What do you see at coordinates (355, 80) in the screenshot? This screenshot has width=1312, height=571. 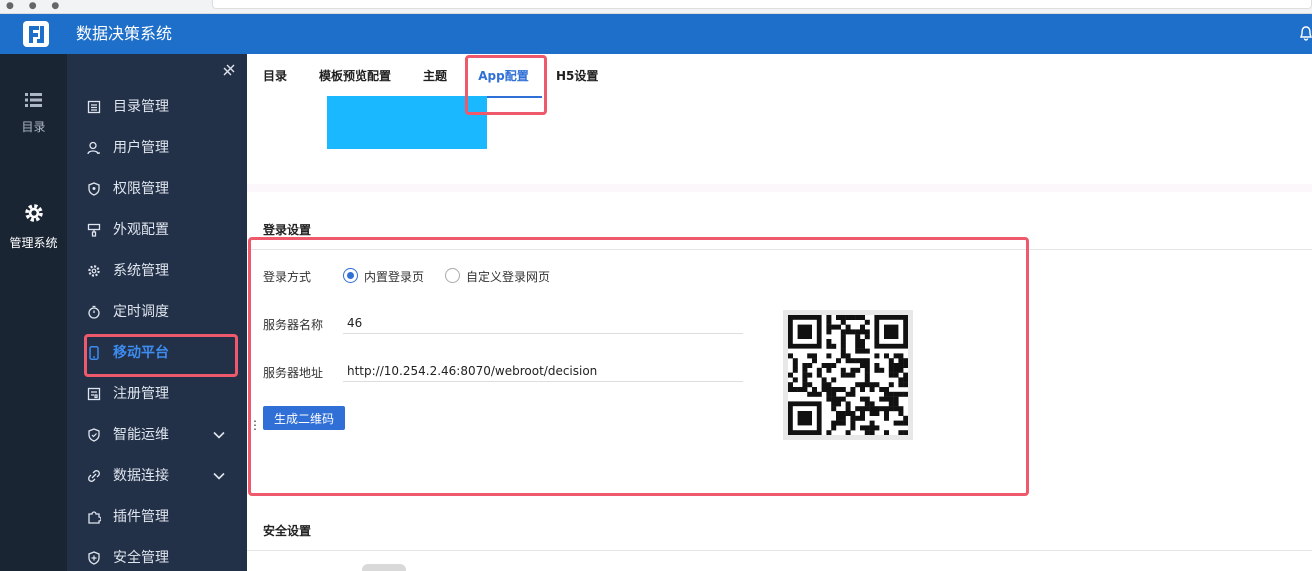 I see `tab-template-preview: 模板预览配置` at bounding box center [355, 80].